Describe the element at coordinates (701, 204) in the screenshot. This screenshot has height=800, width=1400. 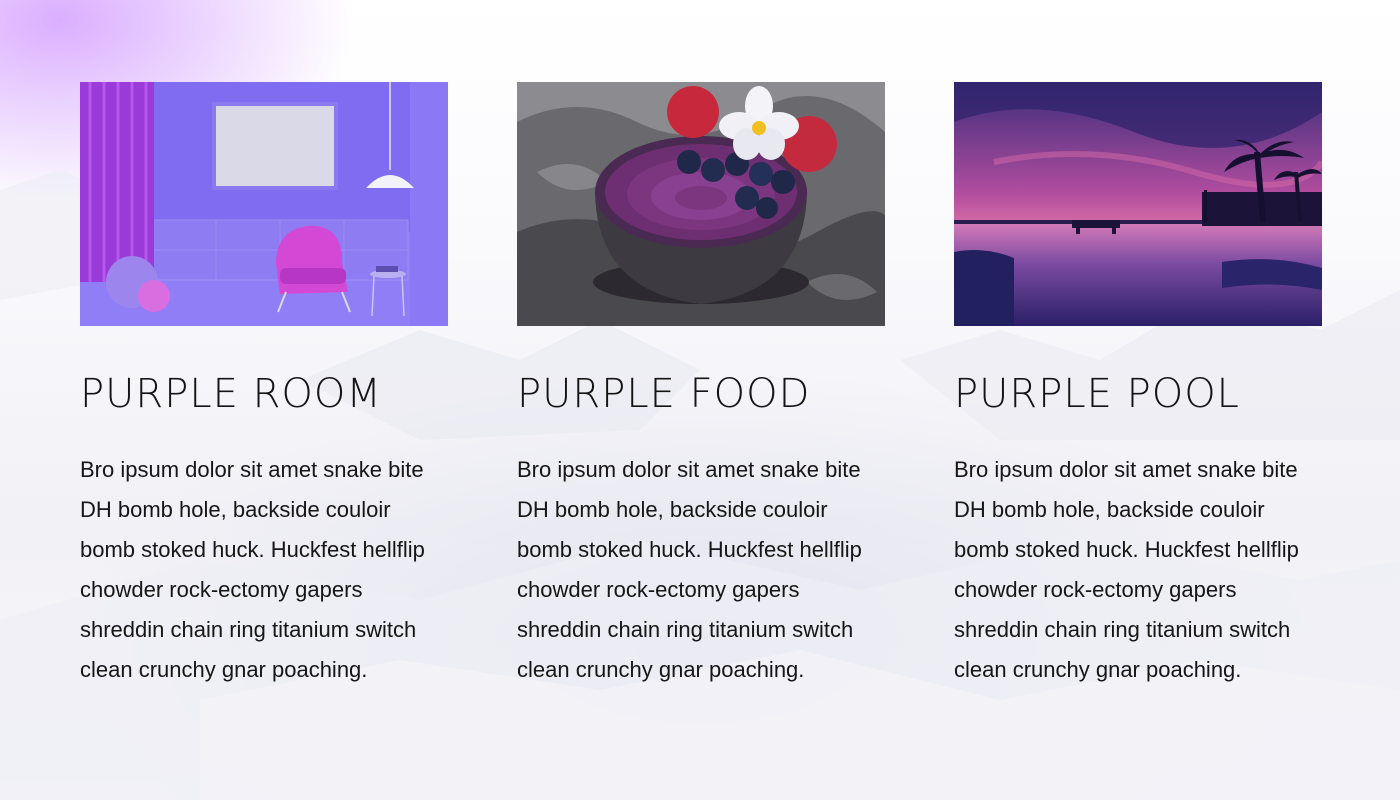
I see `purple-food-image` at that location.